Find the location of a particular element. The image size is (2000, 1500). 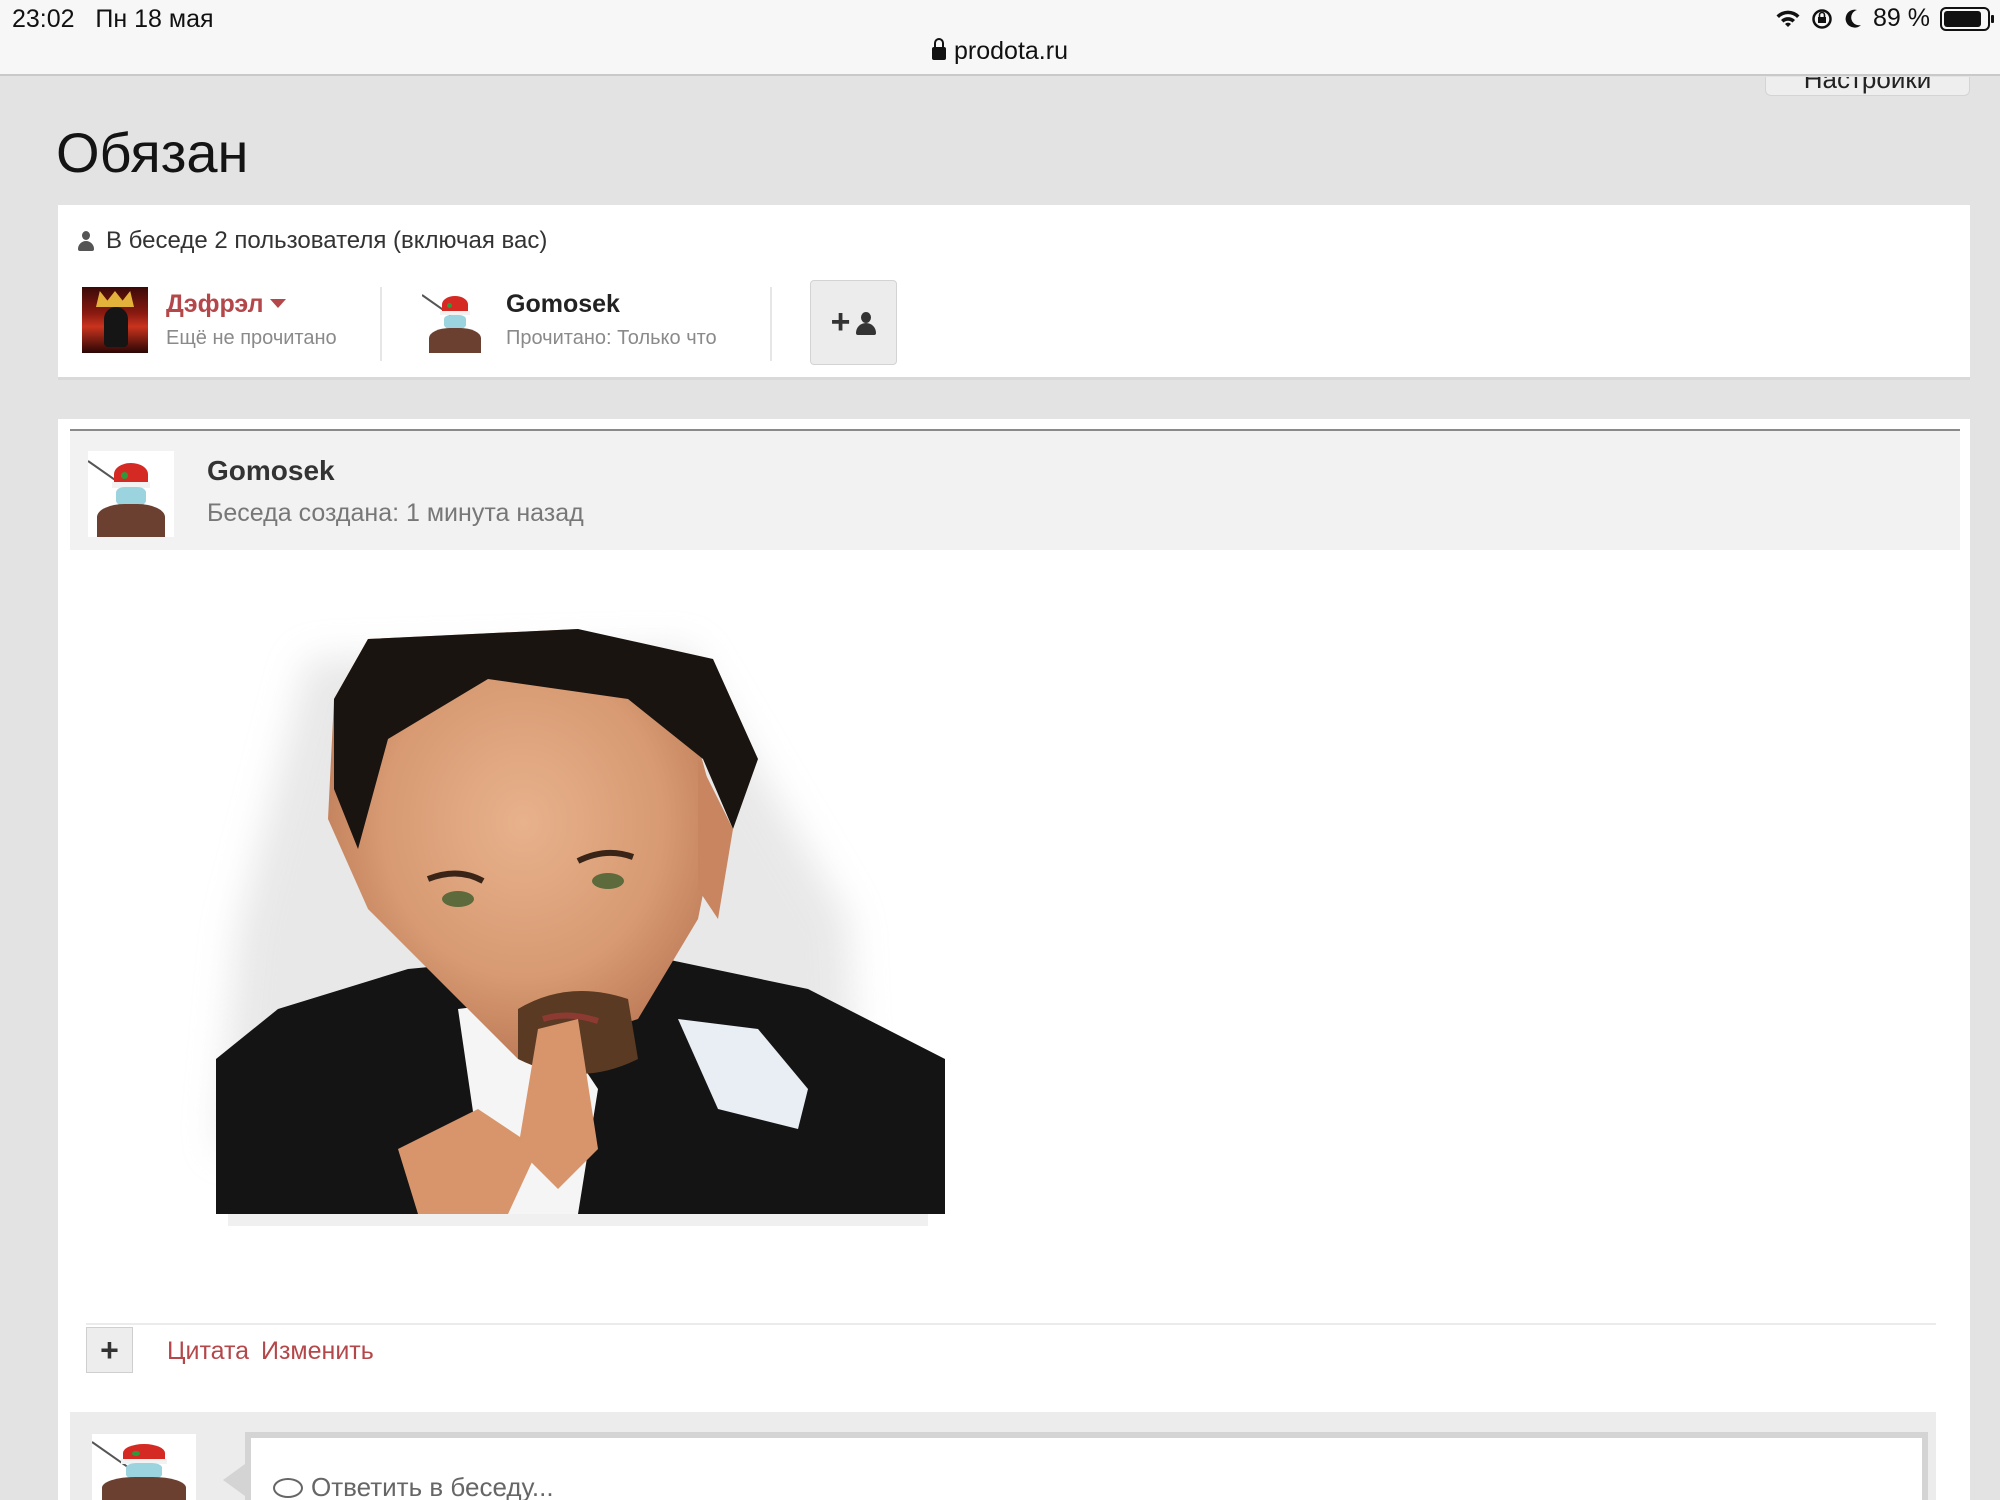

battery-icon is located at coordinates (1967, 18).